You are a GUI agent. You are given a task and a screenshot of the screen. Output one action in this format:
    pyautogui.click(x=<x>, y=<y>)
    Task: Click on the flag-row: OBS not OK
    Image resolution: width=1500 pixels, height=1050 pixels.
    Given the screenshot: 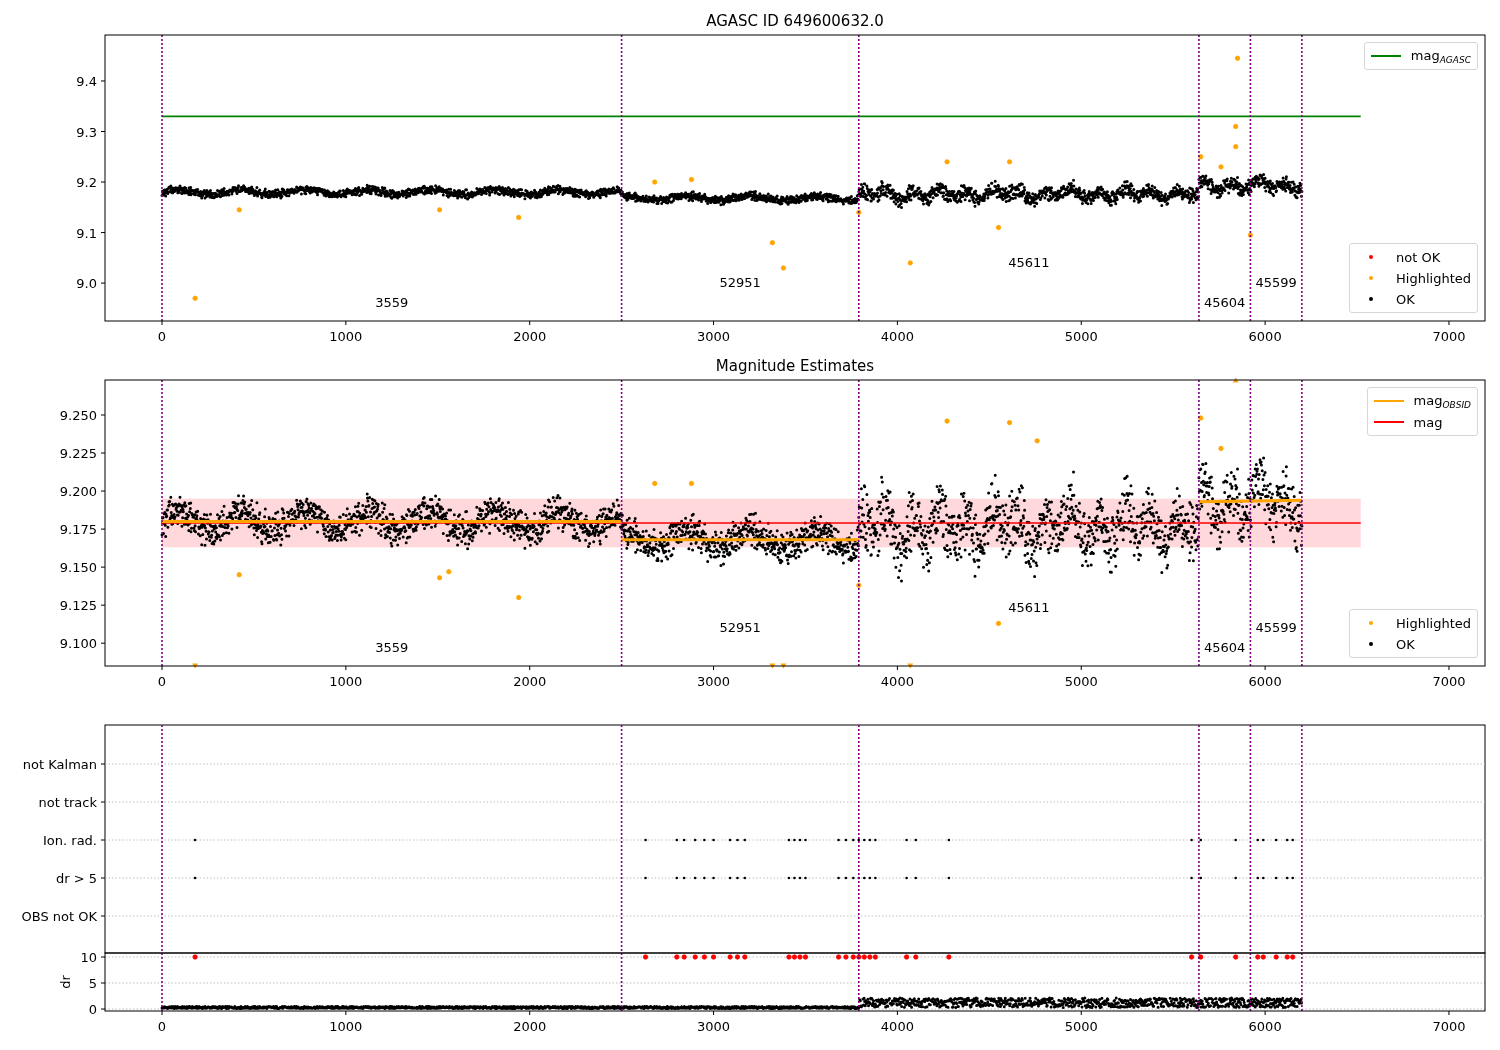 What is the action you would take?
    pyautogui.click(x=753, y=916)
    